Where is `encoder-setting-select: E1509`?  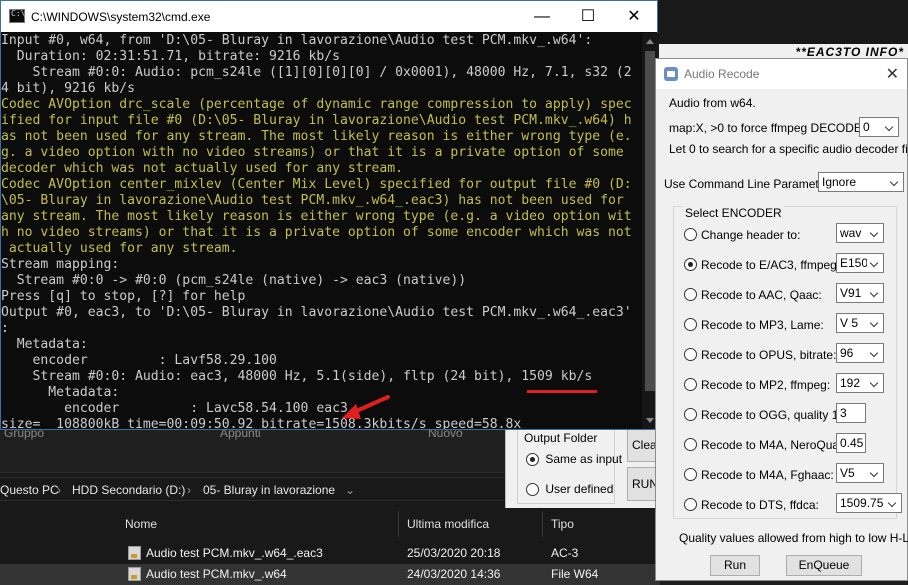 encoder-setting-select: E1509 is located at coordinates (860, 263).